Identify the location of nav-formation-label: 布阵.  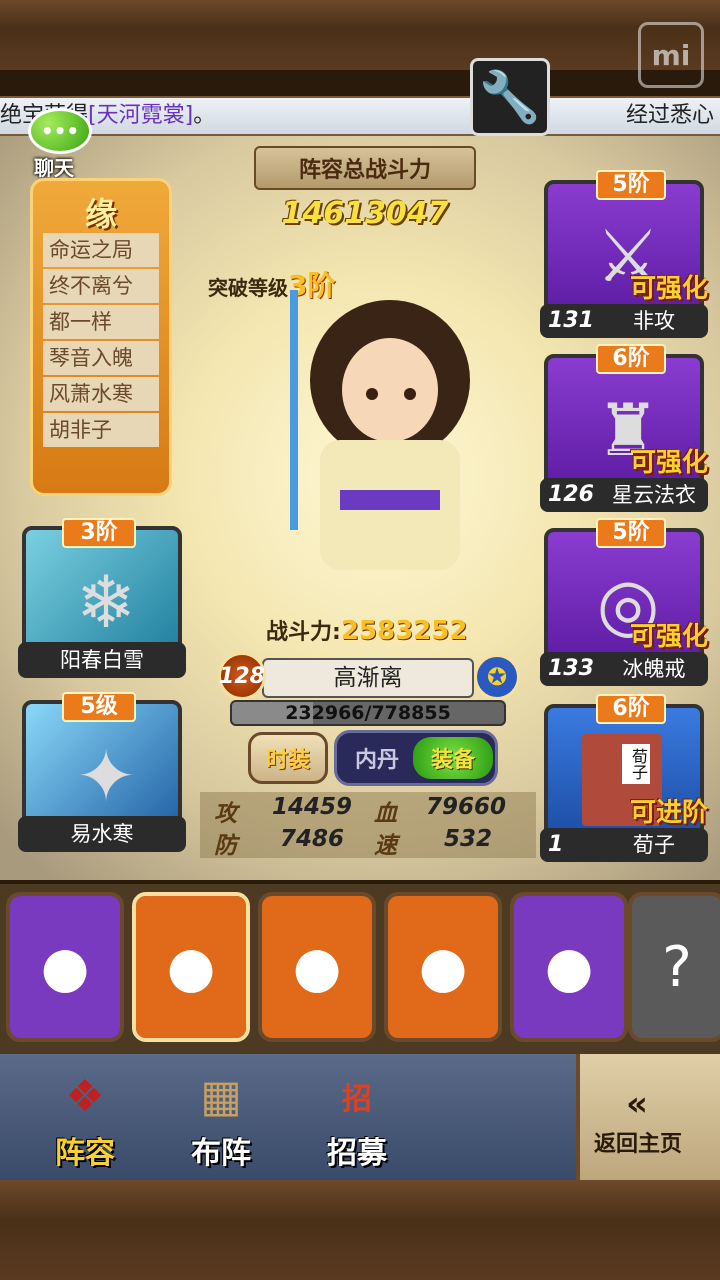
(221, 1153).